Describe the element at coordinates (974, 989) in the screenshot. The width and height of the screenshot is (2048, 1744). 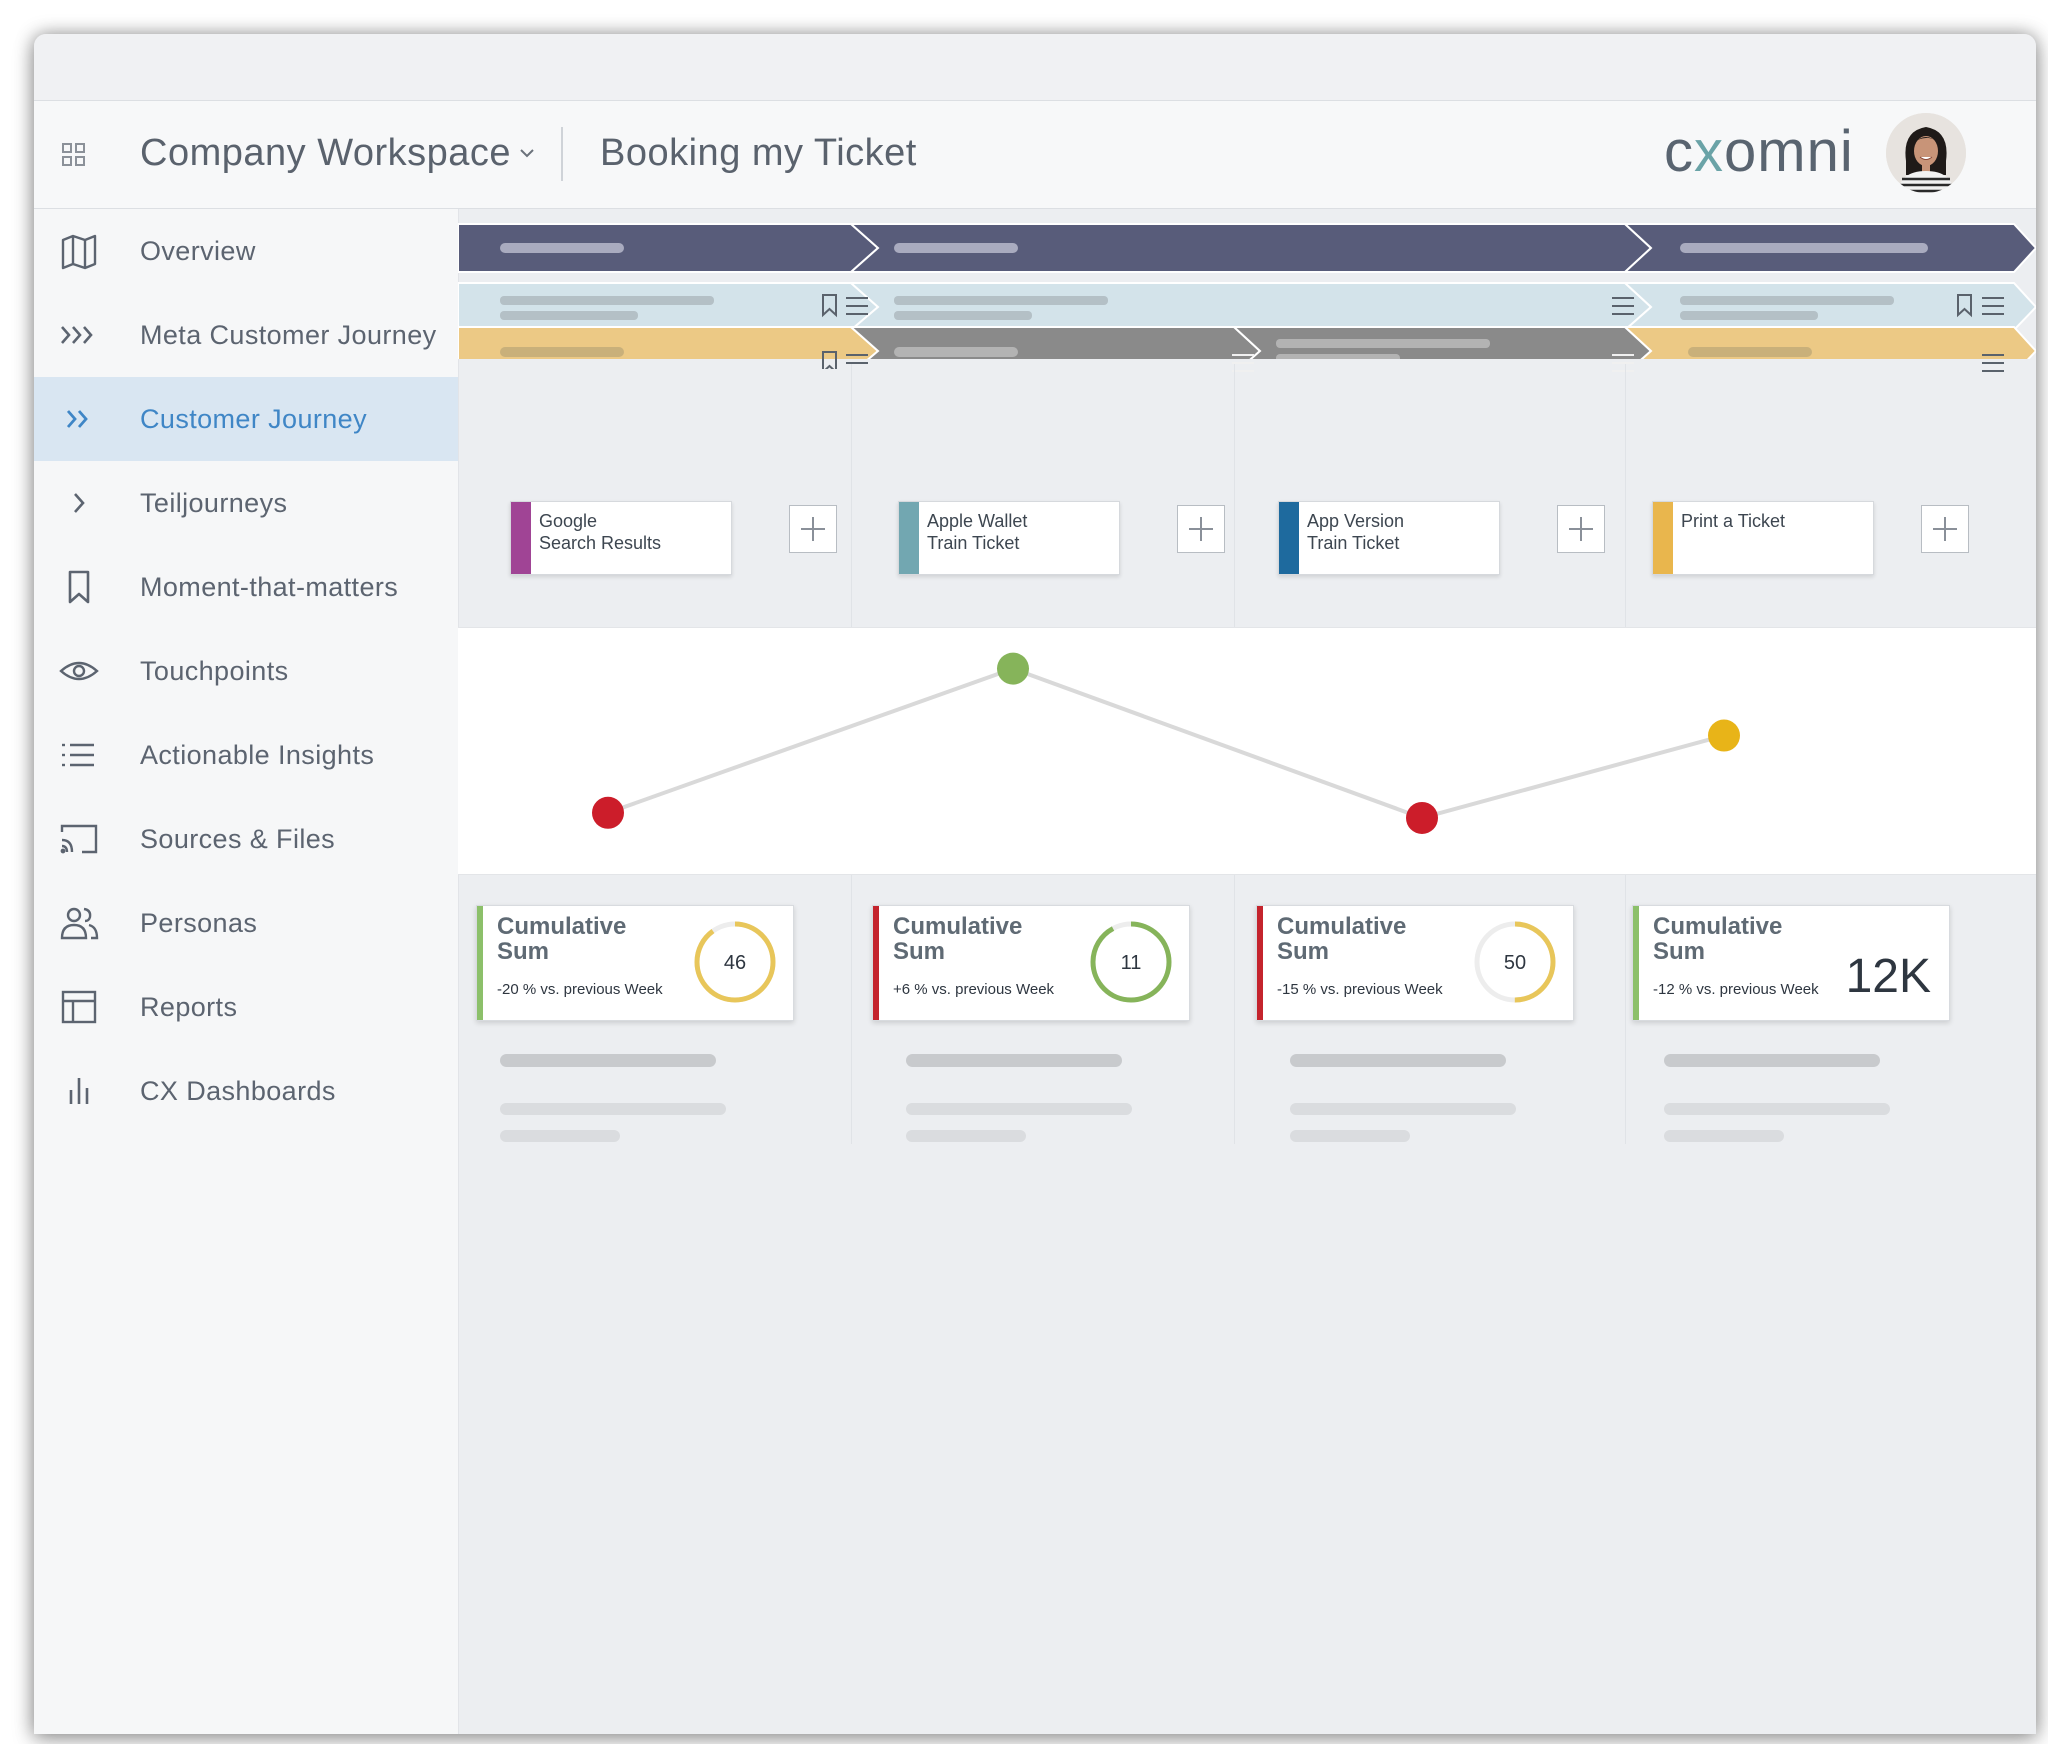
I see `kpi-delta: +6 % vs. previous Week` at that location.